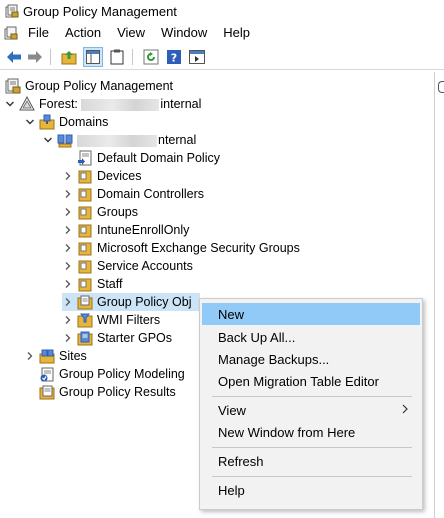  Describe the element at coordinates (144, 302) in the screenshot. I see `tree-label-group-policy-objects: Group Policy Obj` at that location.